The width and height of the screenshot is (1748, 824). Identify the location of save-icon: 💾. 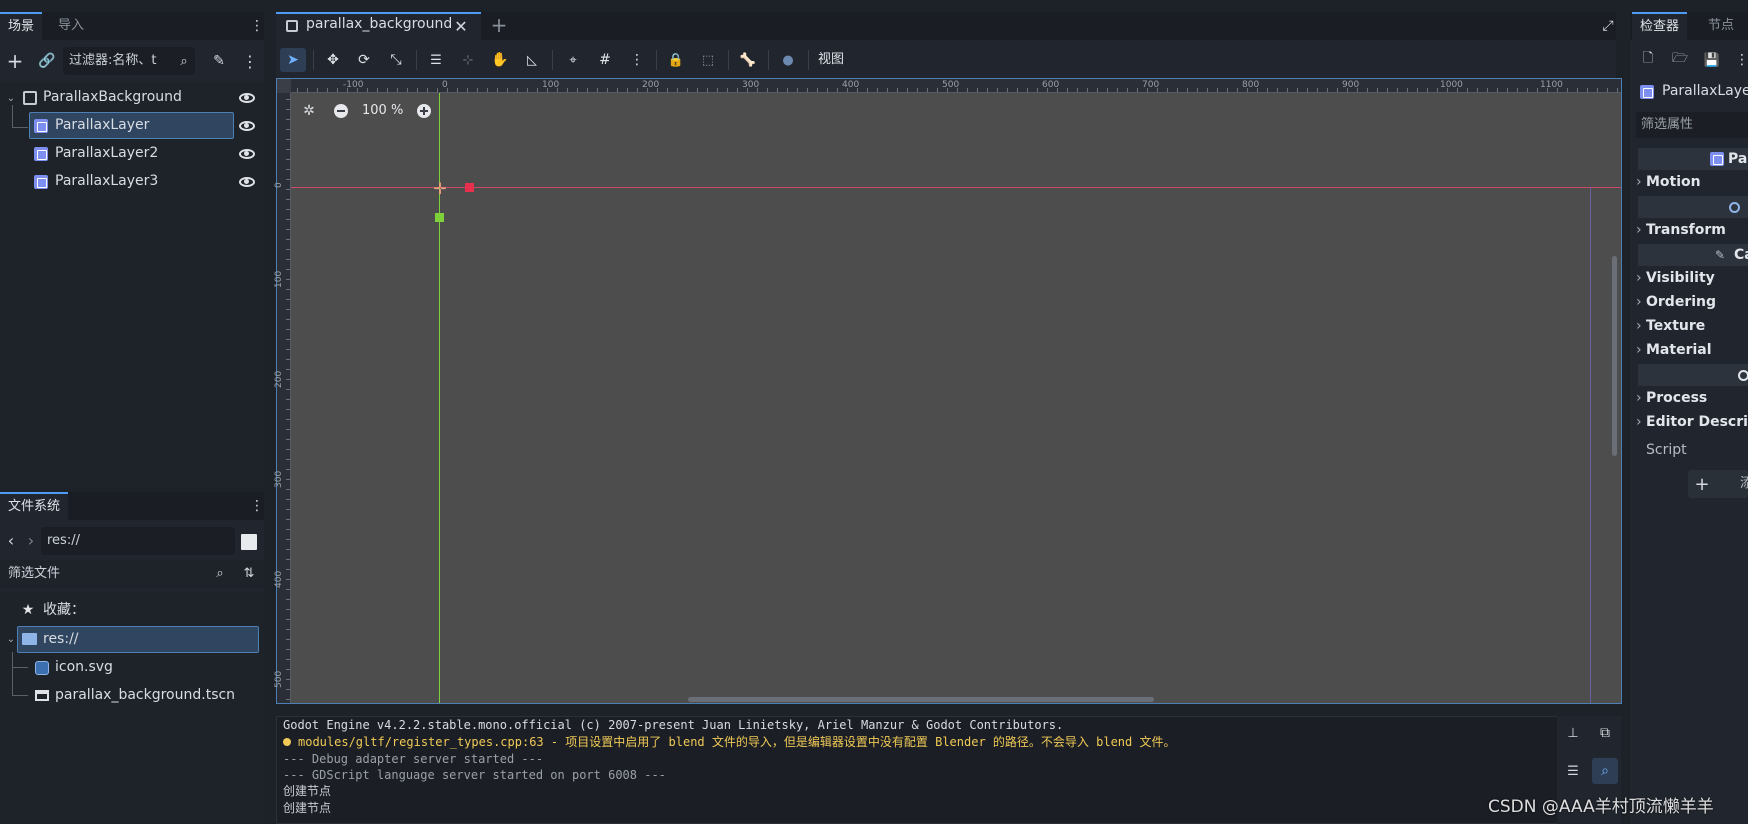
(1712, 60).